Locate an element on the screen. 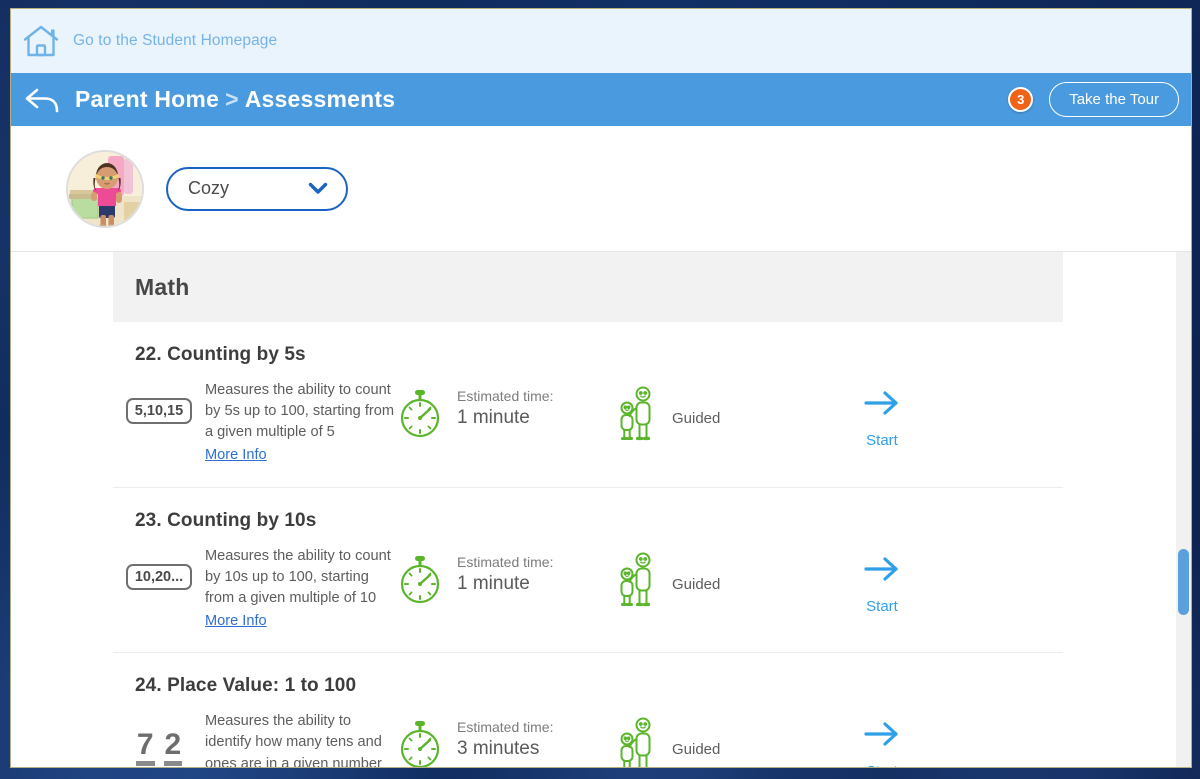  home-icon is located at coordinates (41, 41).